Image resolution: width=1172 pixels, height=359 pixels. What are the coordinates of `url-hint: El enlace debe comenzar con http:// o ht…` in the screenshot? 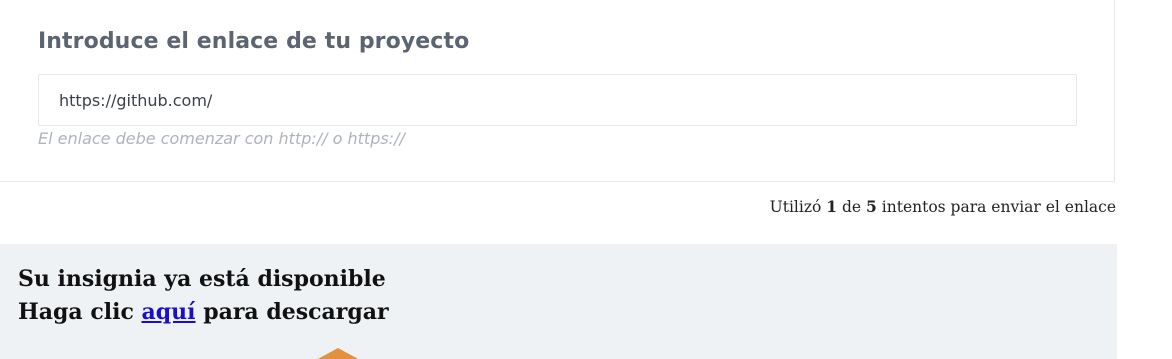 It's located at (221, 138).